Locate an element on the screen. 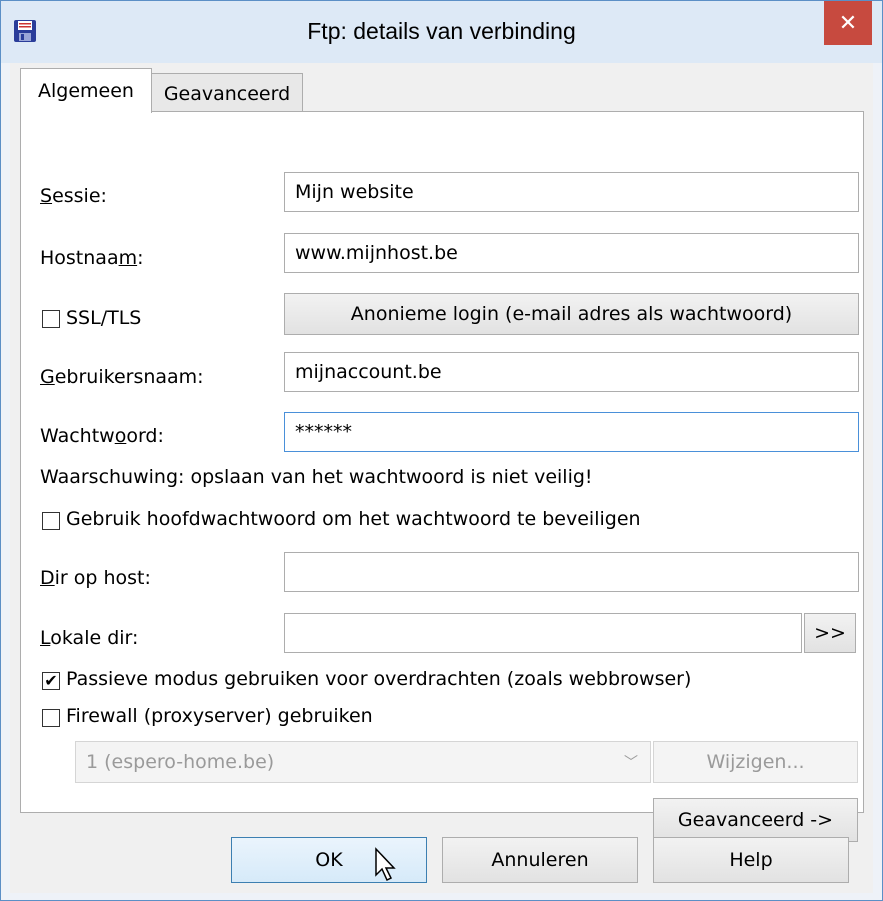  password-value: ****** is located at coordinates (323, 432).